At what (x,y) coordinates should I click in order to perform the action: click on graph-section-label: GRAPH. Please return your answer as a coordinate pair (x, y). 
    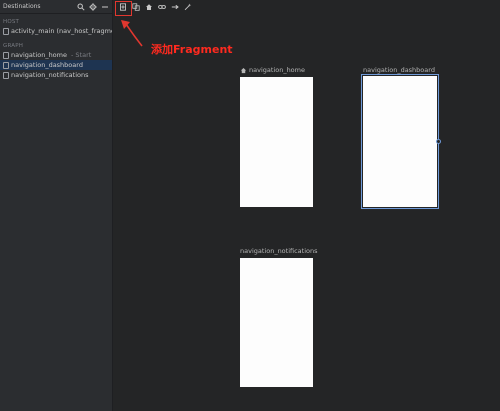
    Looking at the image, I should click on (13, 46).